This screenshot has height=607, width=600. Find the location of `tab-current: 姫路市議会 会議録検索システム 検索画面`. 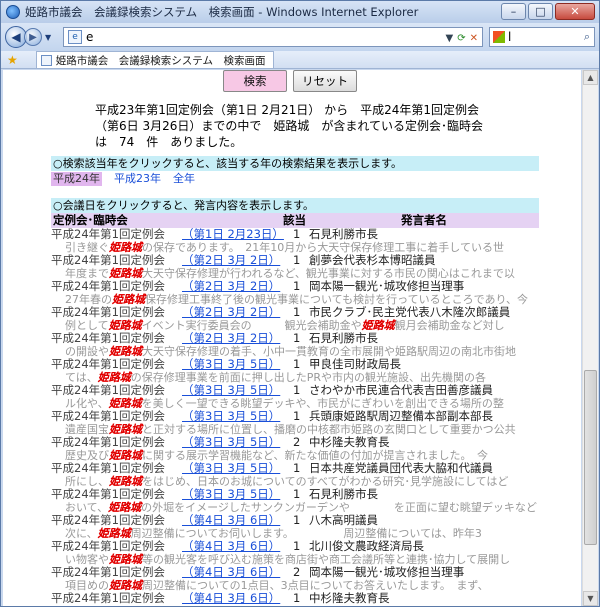

tab-current: 姫路市議会 会議録検索システム 検索画面 is located at coordinates (155, 59).